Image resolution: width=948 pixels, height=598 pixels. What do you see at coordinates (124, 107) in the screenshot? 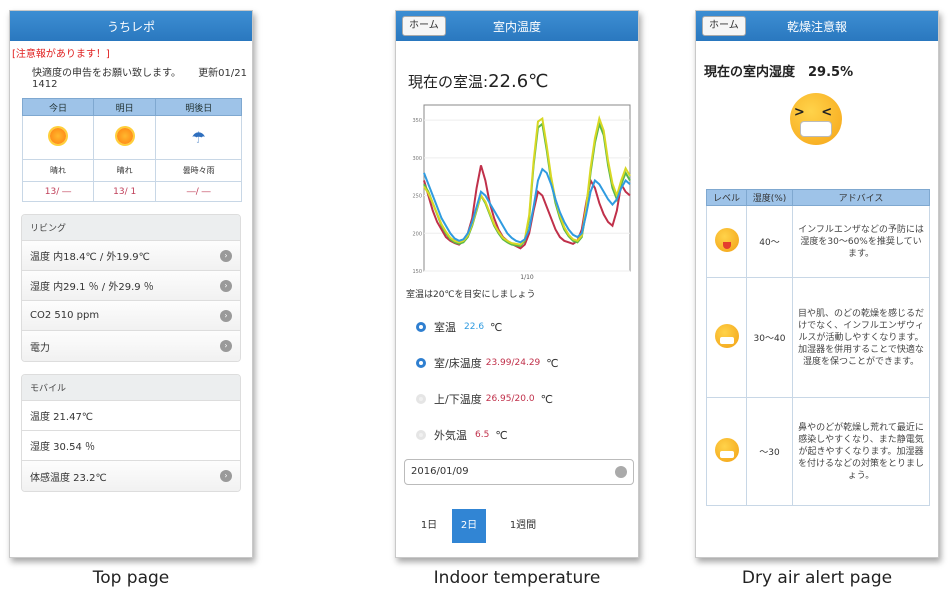
I see `forecast-day-header: 明日` at bounding box center [124, 107].